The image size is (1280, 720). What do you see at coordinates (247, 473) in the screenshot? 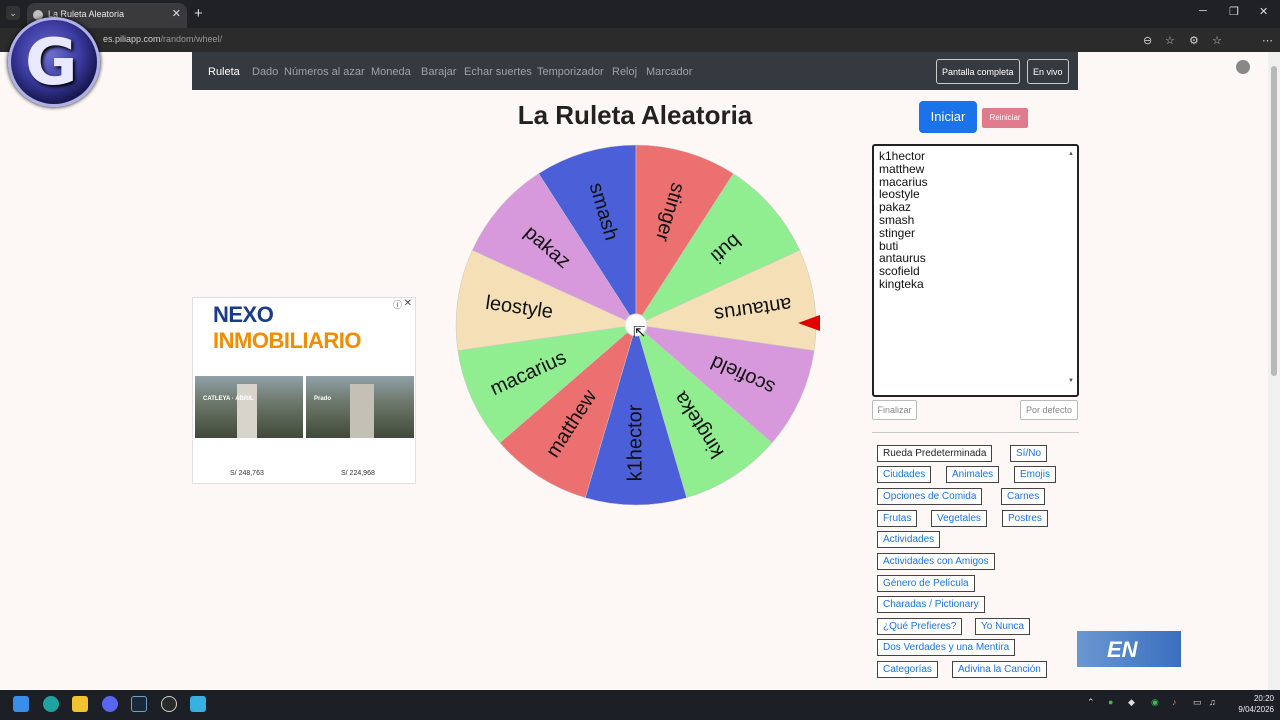
I see `ad-price-1: S/ 248,763` at bounding box center [247, 473].